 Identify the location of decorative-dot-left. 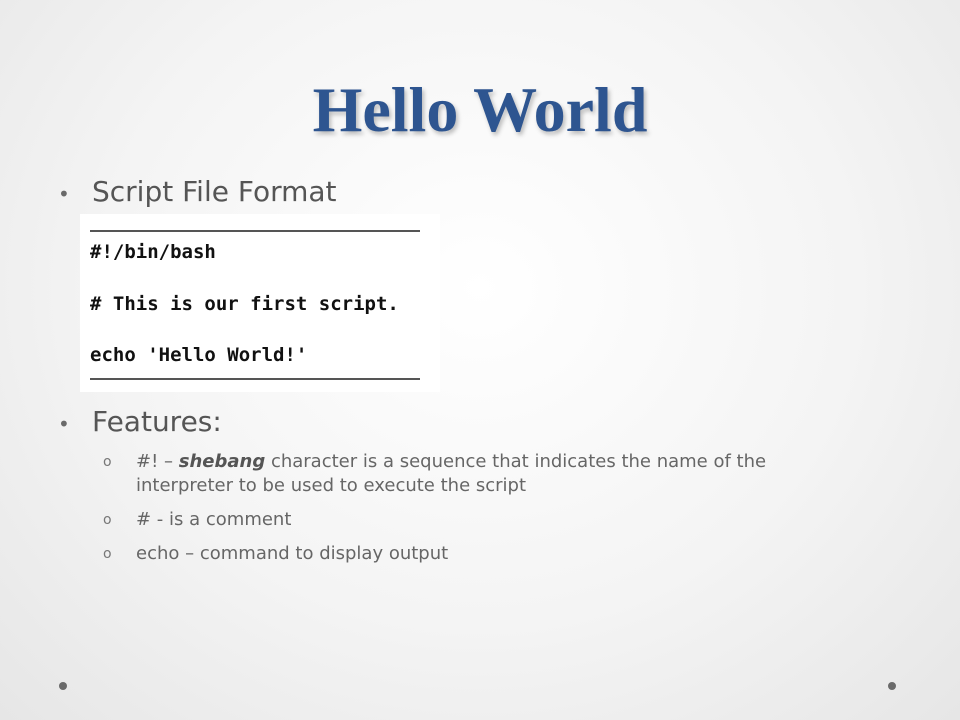
(63, 686).